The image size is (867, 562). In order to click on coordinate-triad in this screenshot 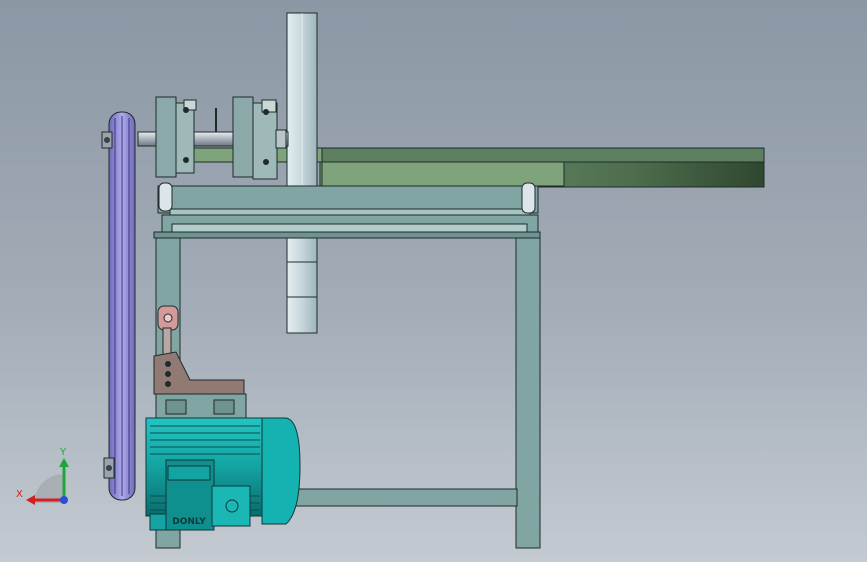, I will do `click(47, 481)`.